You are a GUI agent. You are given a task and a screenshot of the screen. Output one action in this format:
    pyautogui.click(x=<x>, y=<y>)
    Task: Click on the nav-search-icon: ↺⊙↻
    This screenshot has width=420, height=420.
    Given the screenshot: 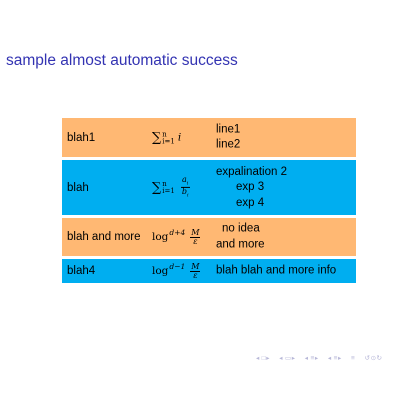 What is the action you would take?
    pyautogui.click(x=374, y=358)
    